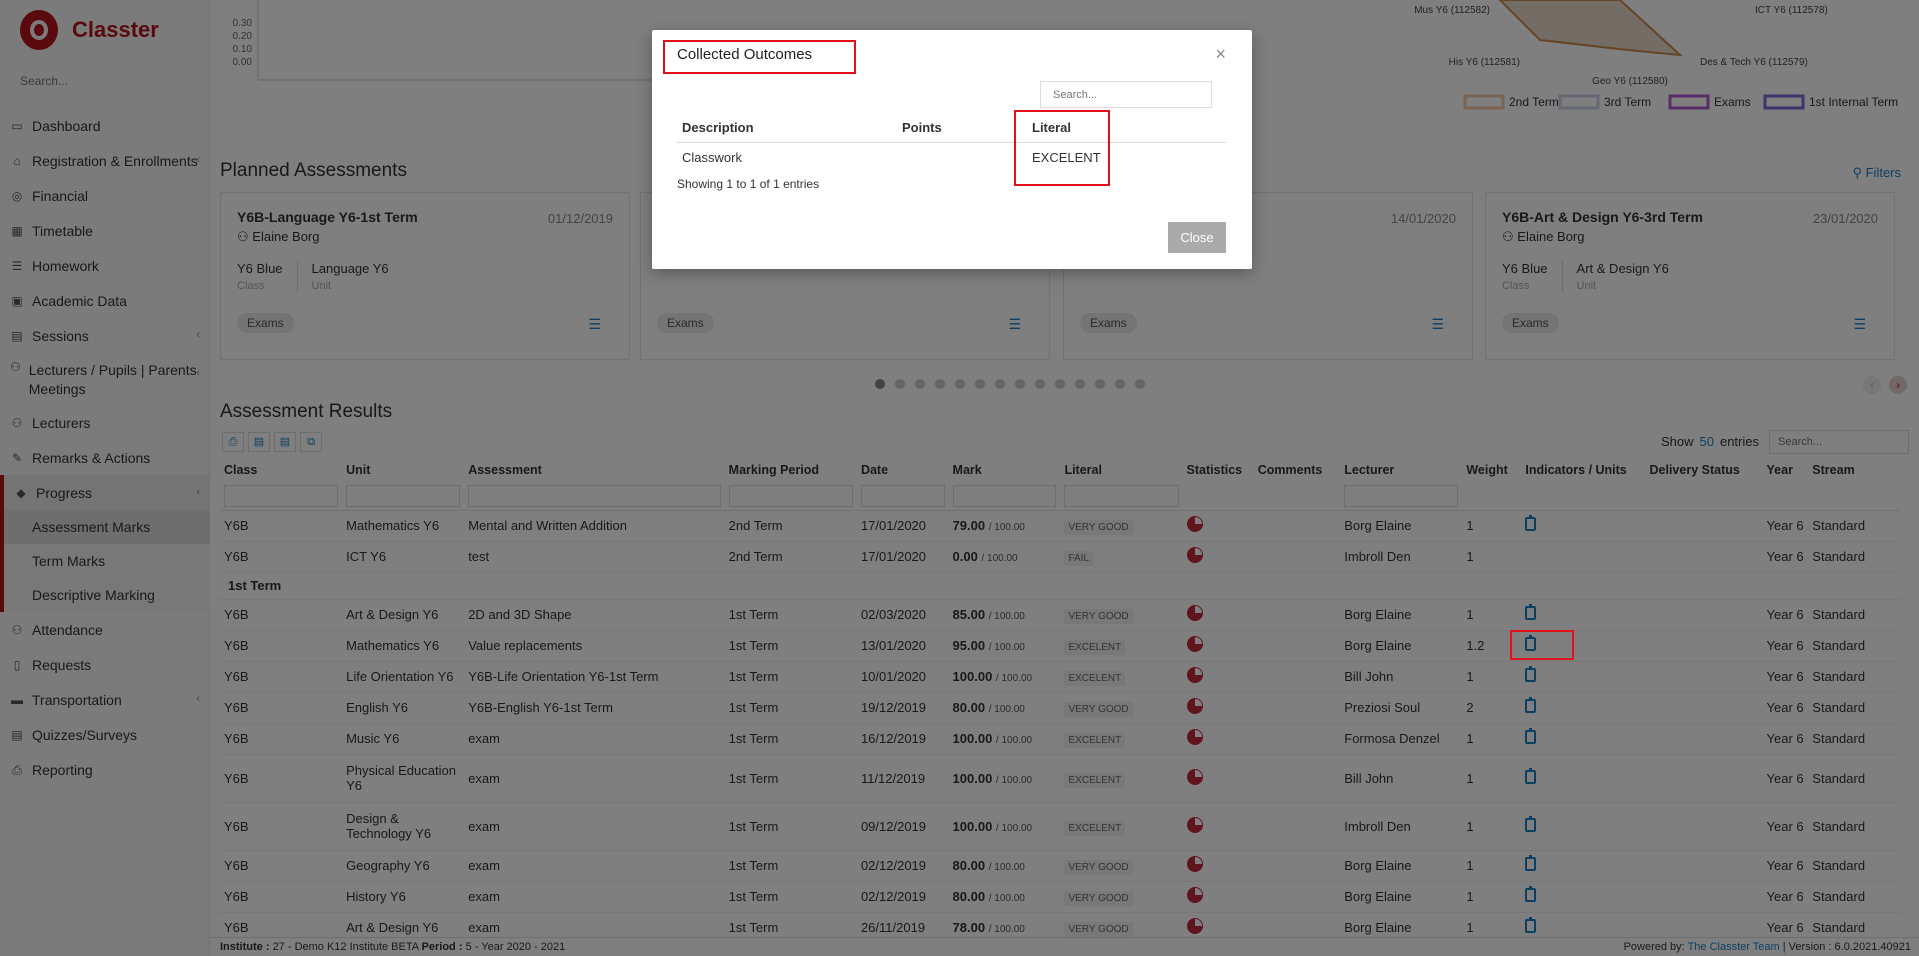 The width and height of the screenshot is (1919, 956). I want to click on outcome-description: Classwork, so click(712, 157).